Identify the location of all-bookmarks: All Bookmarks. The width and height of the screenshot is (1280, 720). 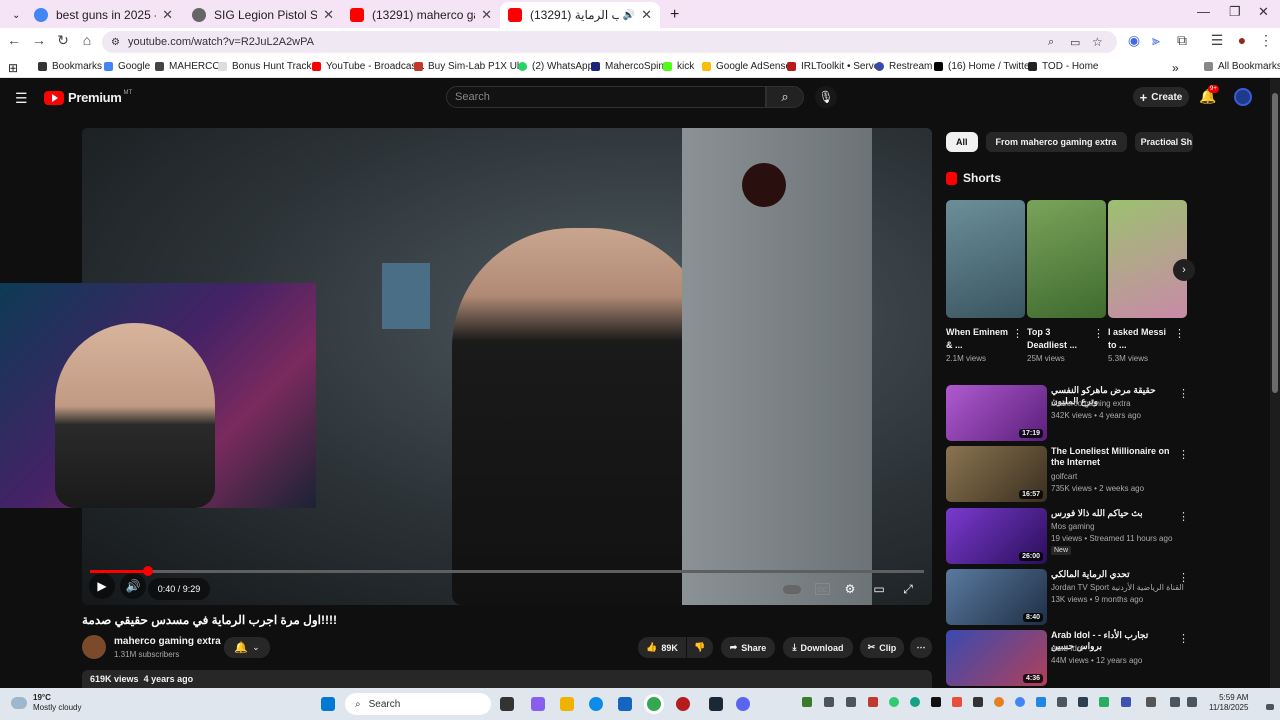
(1242, 66).